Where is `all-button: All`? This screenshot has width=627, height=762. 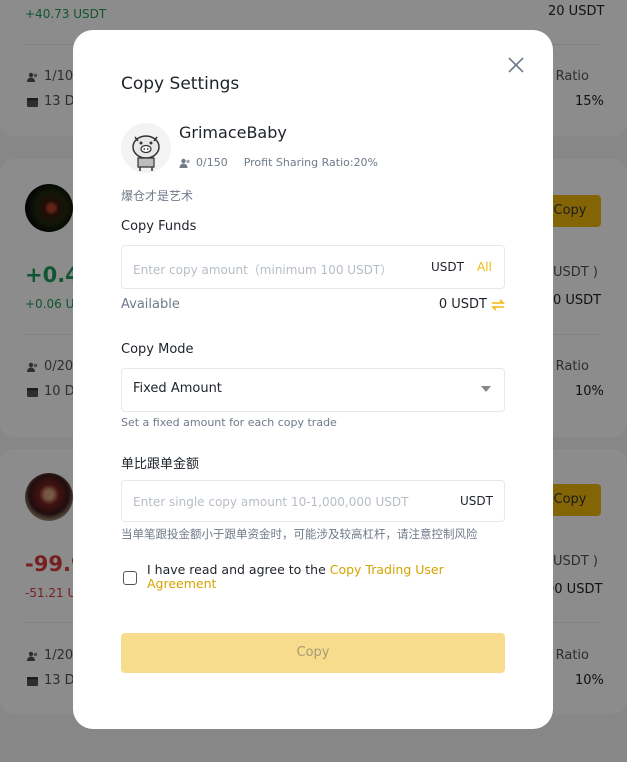
all-button: All is located at coordinates (484, 267).